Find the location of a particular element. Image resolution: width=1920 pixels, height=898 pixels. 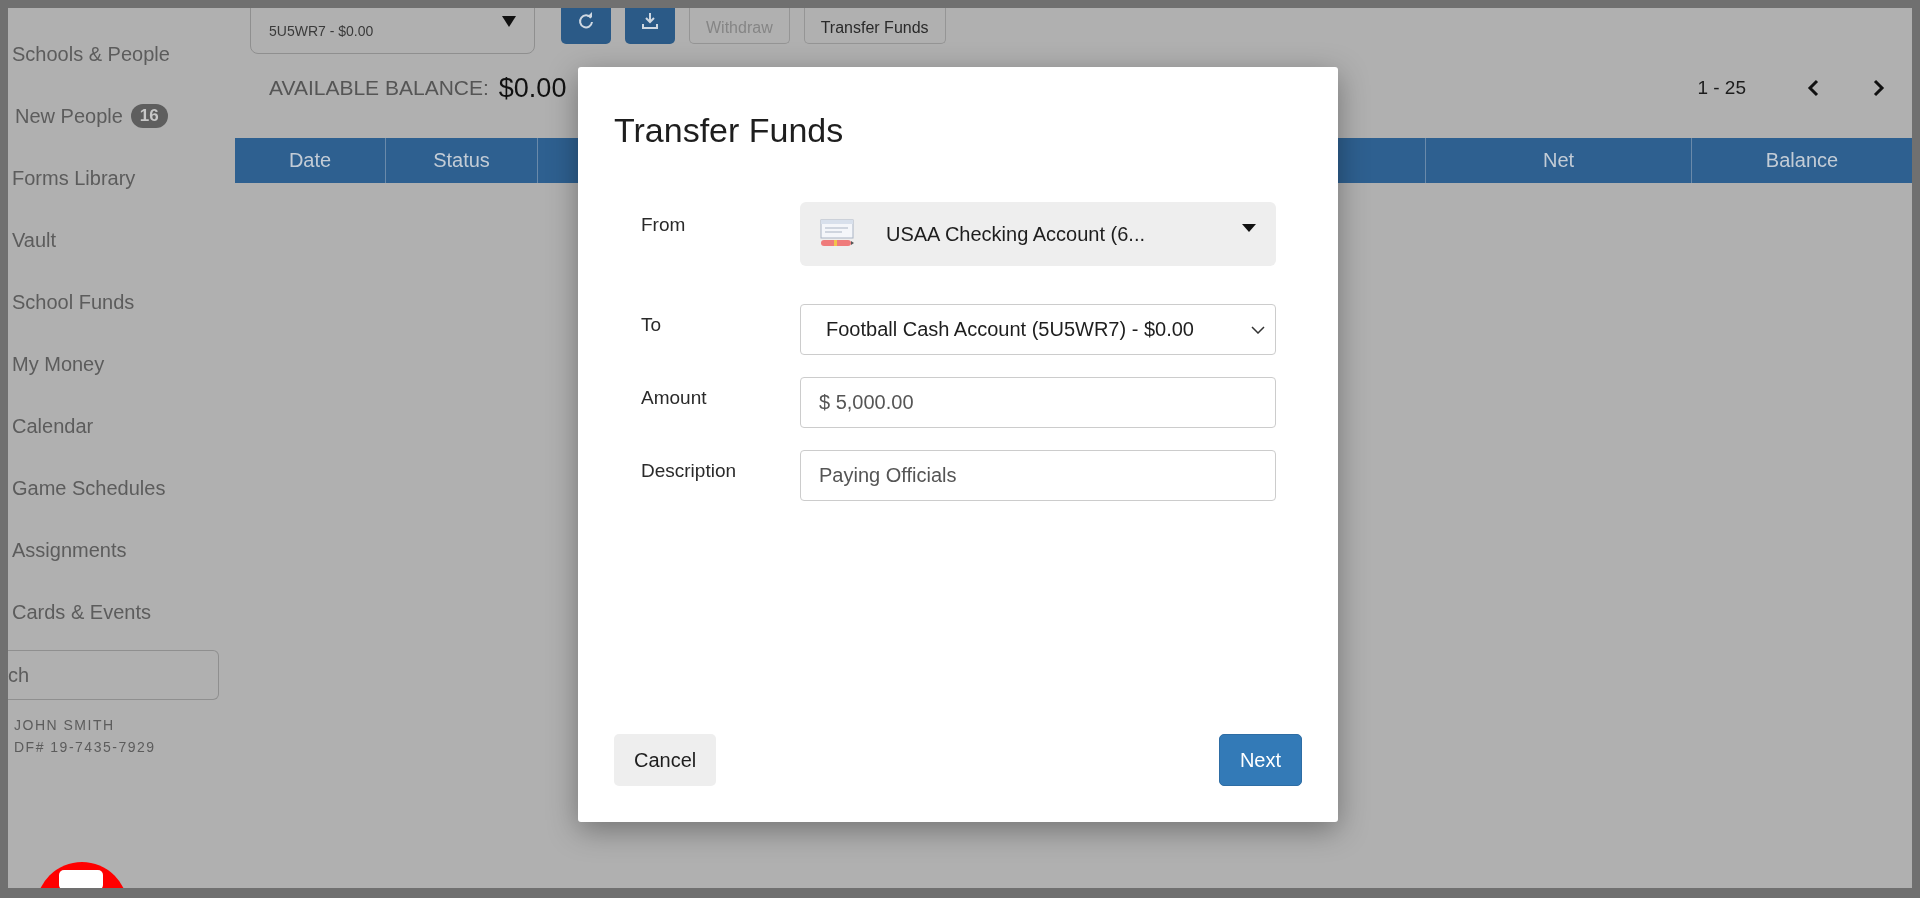

refresh-icon is located at coordinates (586, 21).